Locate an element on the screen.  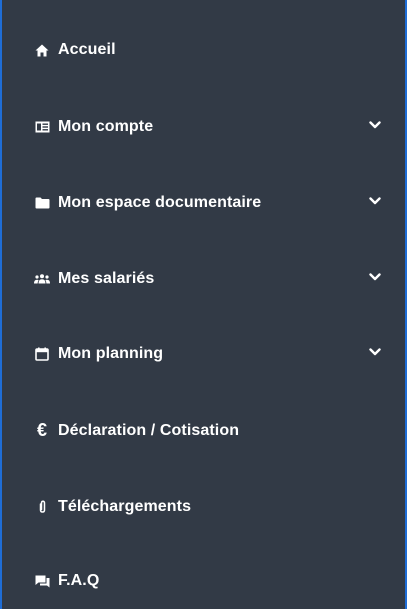
calendar-icon is located at coordinates (42, 354).